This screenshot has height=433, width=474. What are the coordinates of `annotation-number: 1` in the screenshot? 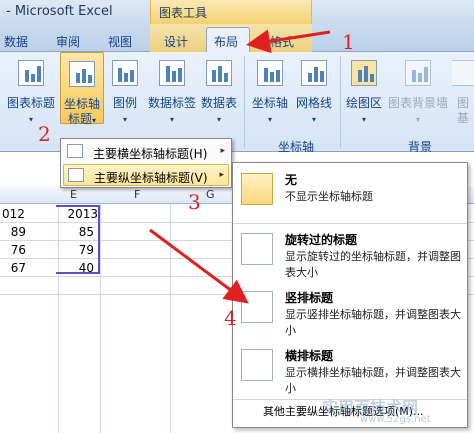 It's located at (348, 42).